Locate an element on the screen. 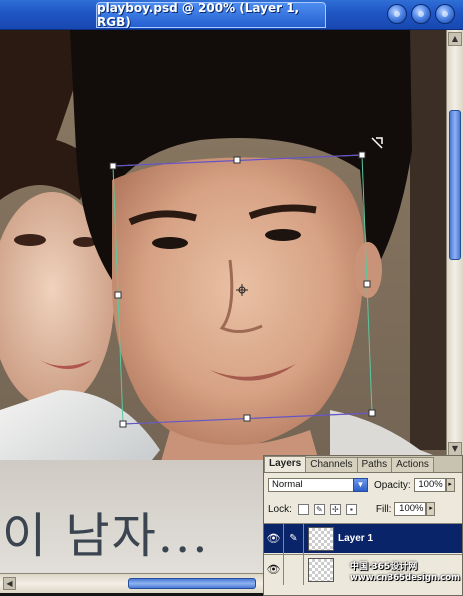  title-bar: playboy.psd @ 200% (Layer 1, RGB) is located at coordinates (231, 15).